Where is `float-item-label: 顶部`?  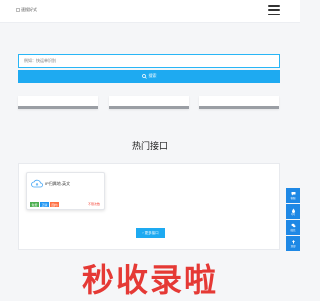
float-item-label: 顶部 is located at coordinates (293, 246).